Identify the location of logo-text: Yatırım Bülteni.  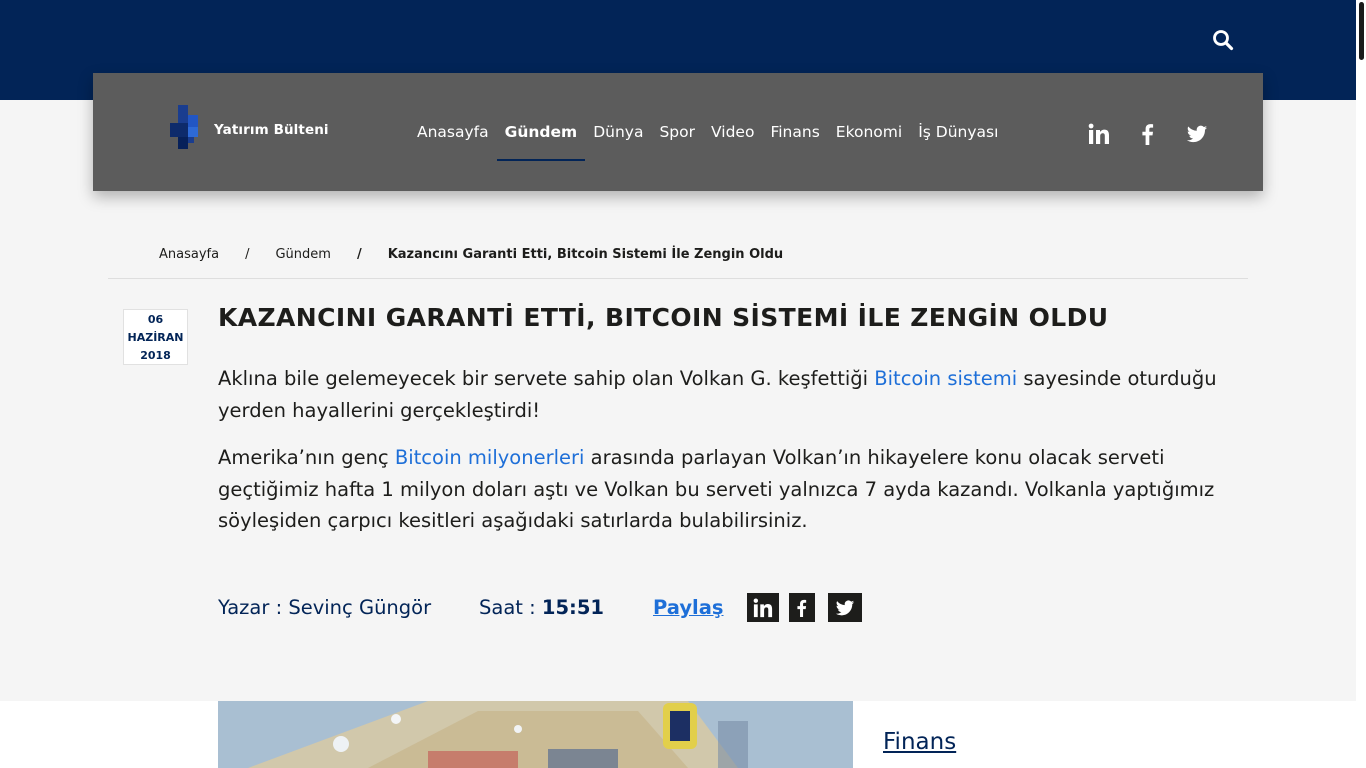
(271, 130).